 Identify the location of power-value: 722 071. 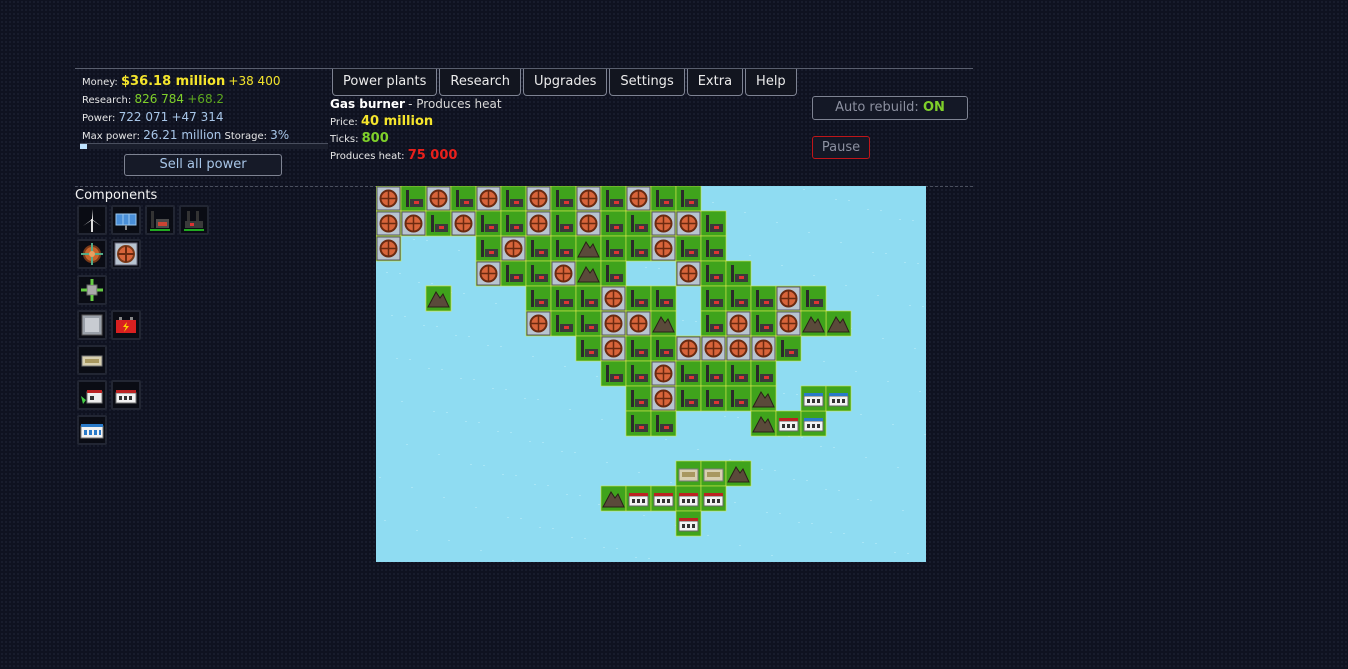
(143, 117).